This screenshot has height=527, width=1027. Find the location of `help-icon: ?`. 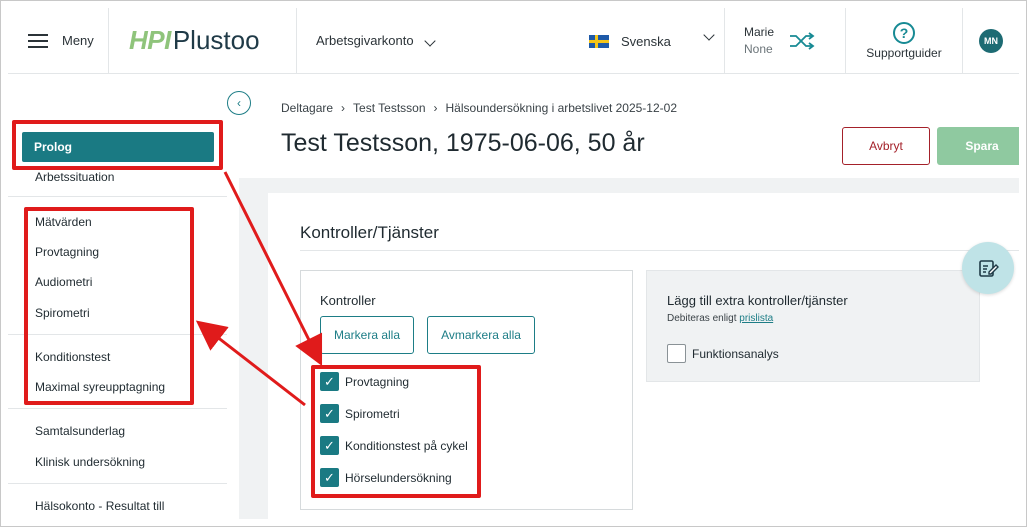

help-icon: ? is located at coordinates (904, 32).